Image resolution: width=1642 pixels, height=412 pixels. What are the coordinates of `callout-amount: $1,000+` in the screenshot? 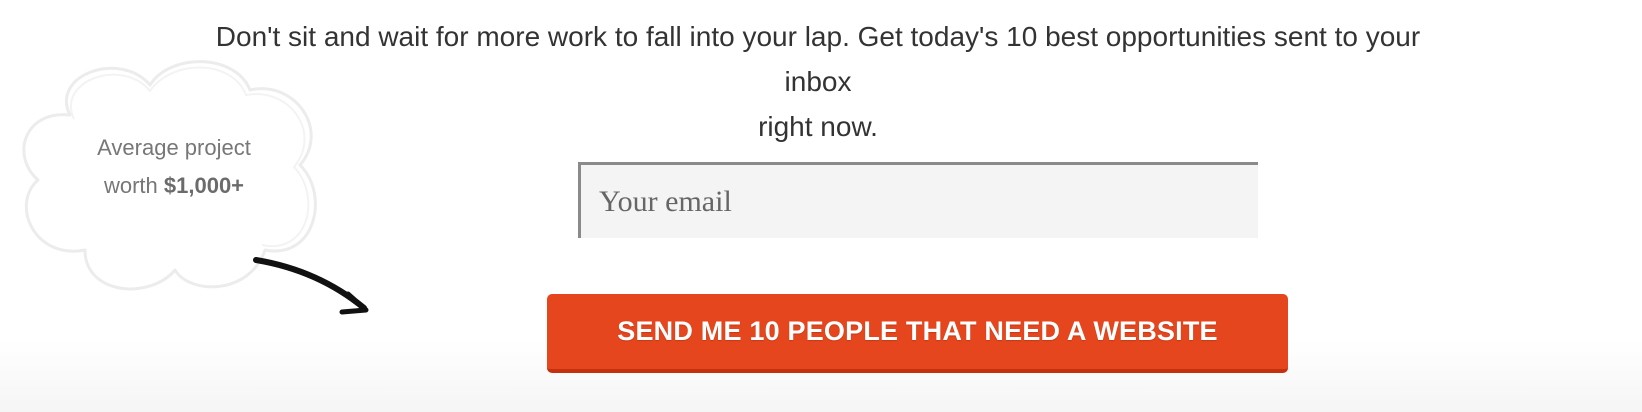 It's located at (204, 185).